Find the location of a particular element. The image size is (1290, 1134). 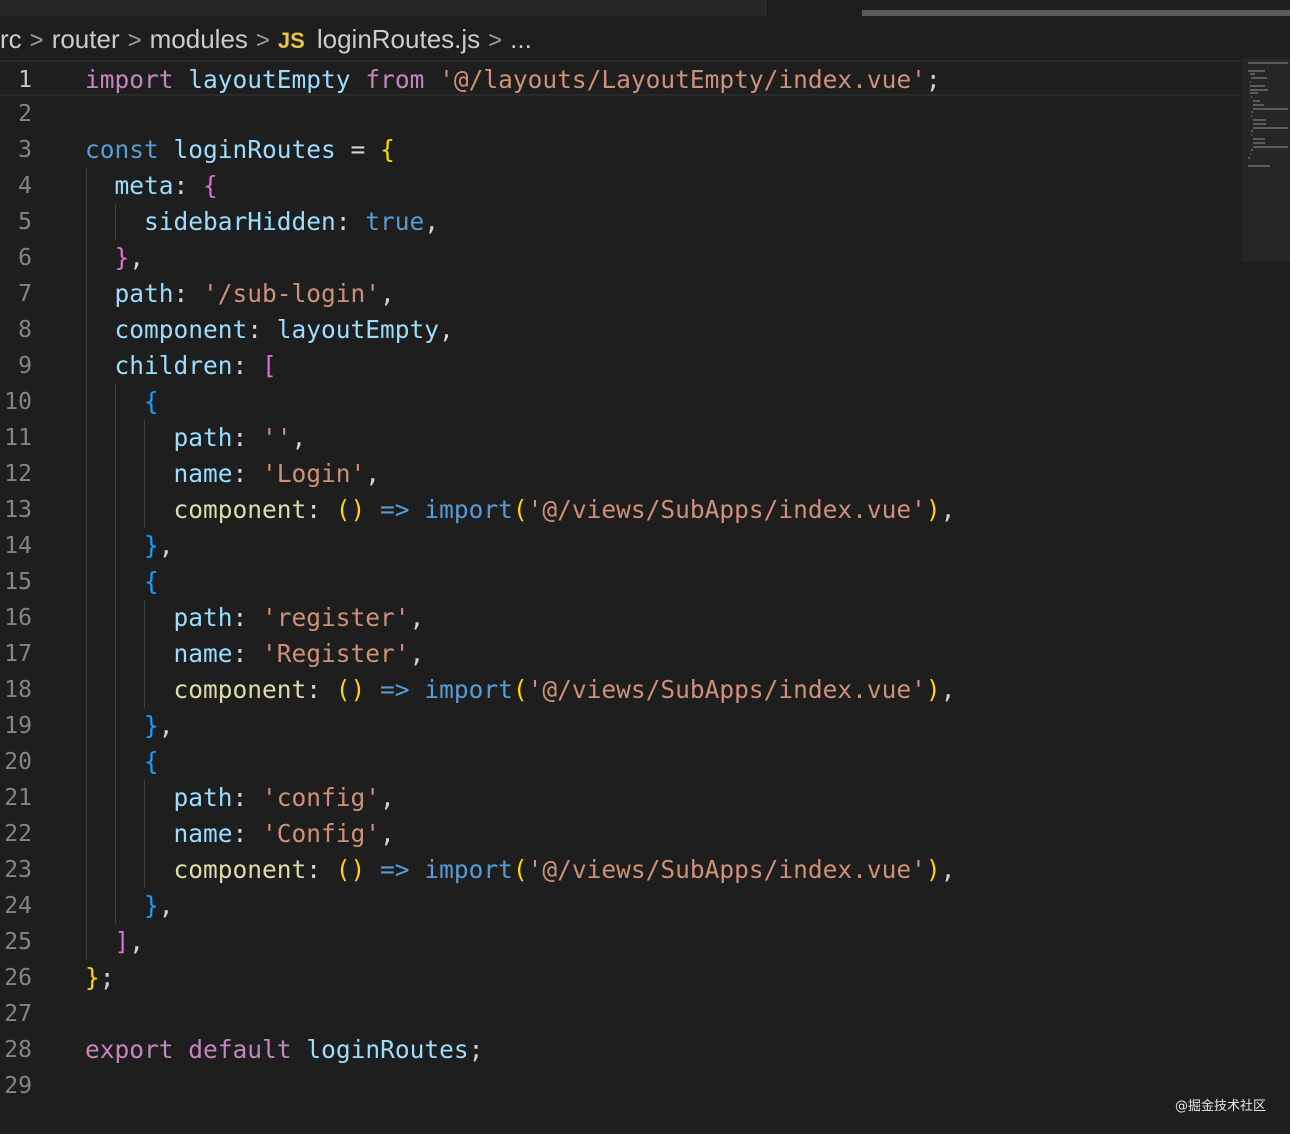

code-text: children: [ is located at coordinates (181, 366).